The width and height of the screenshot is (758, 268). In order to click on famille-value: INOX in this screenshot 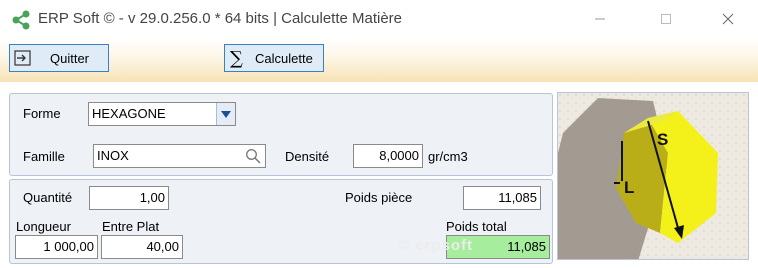, I will do `click(113, 155)`.